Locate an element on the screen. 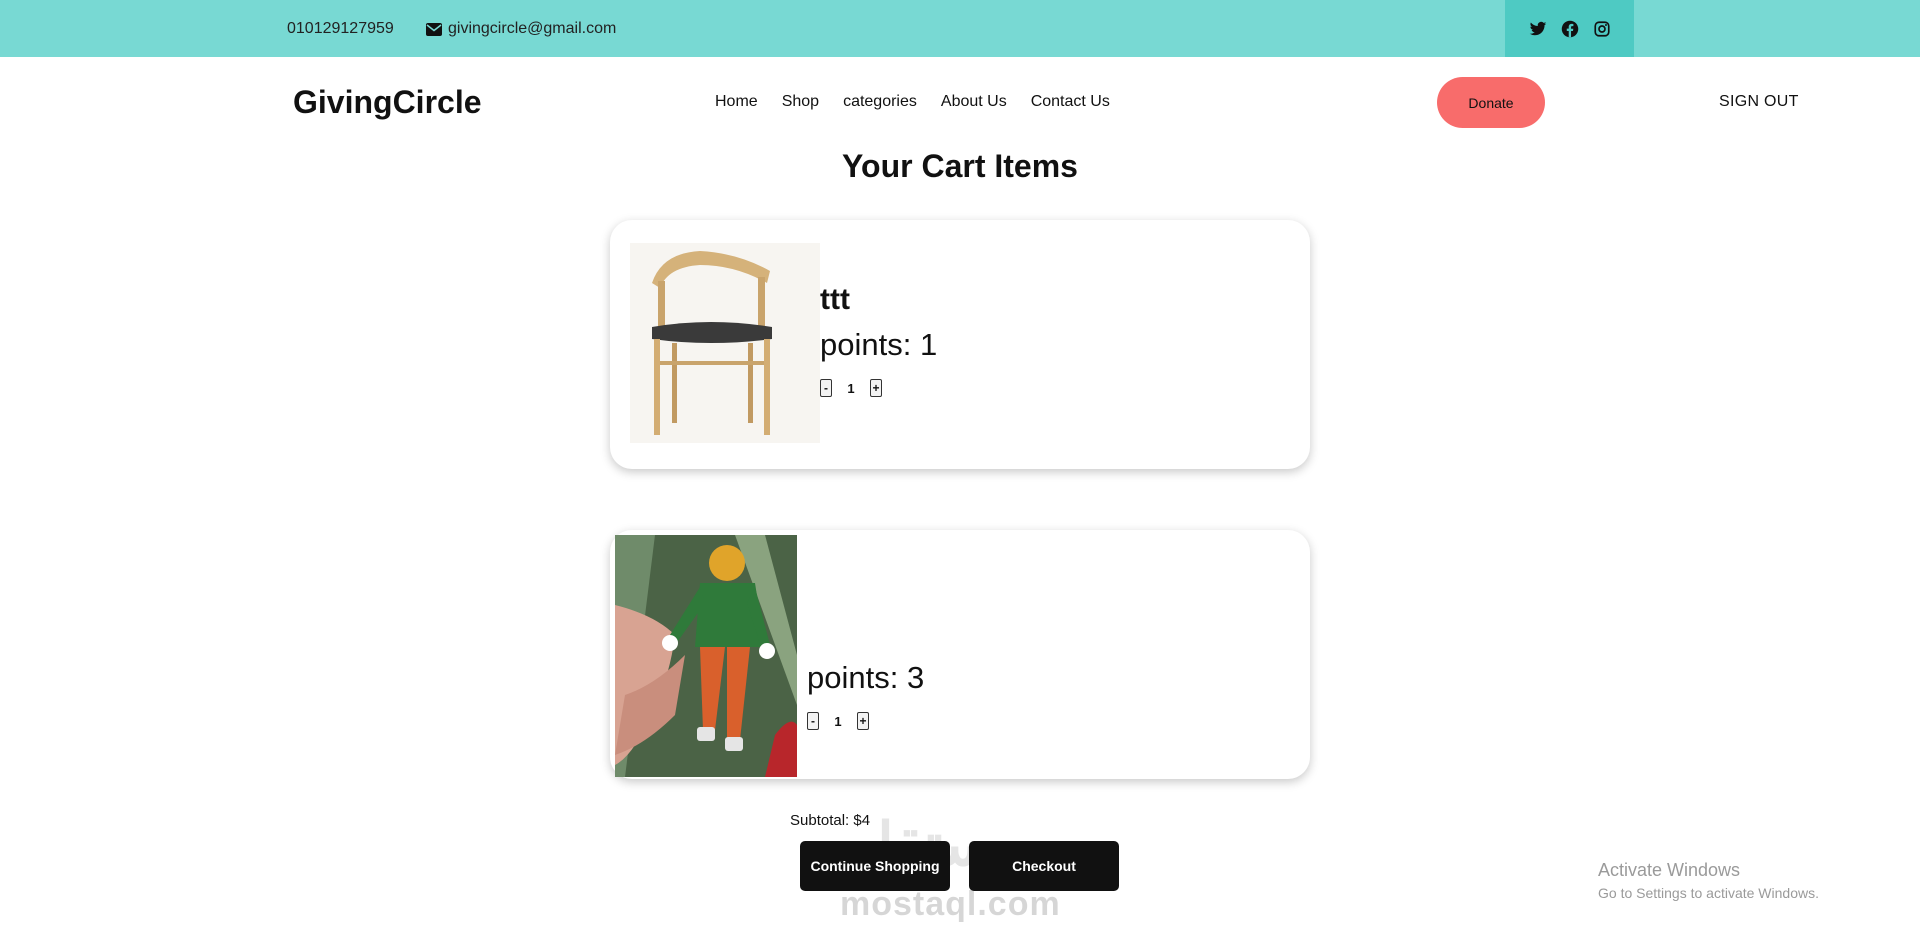 The height and width of the screenshot is (948, 1920). continue-shopping-button: Continue Shopping is located at coordinates (875, 866).